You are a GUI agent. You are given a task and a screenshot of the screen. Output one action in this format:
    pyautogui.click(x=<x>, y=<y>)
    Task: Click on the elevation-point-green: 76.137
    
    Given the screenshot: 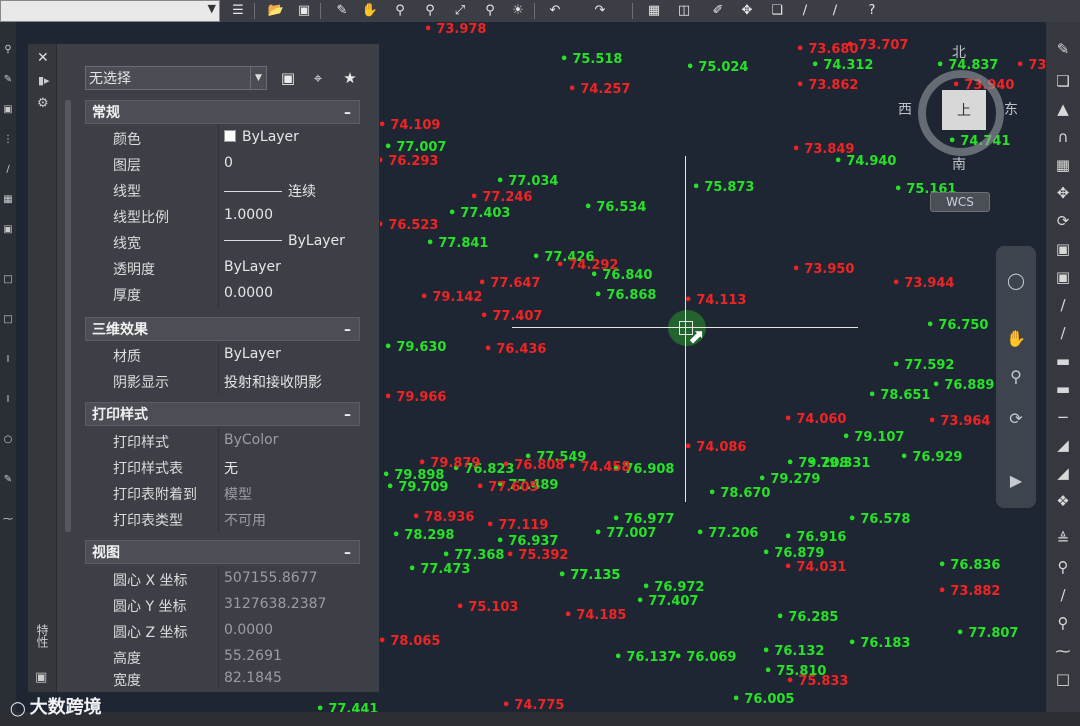 What is the action you would take?
    pyautogui.click(x=645, y=657)
    